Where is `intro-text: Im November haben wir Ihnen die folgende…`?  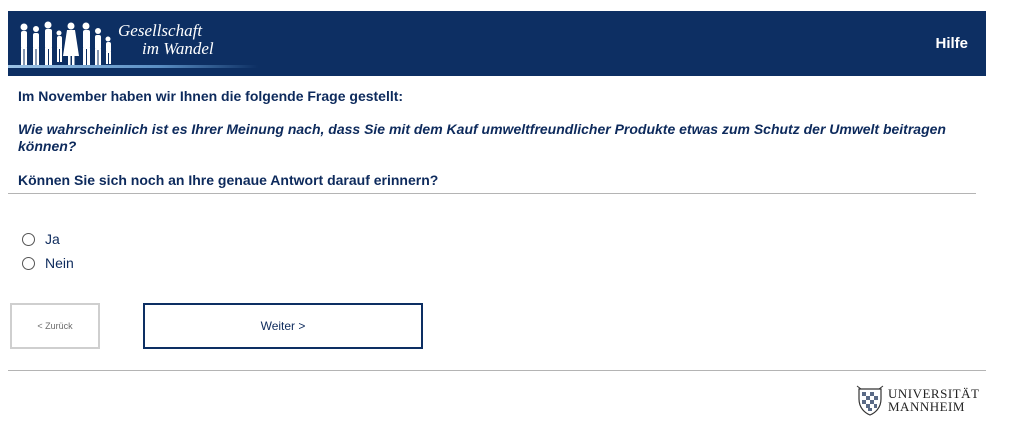 intro-text: Im November haben wir Ihnen die folgende… is located at coordinates (211, 96).